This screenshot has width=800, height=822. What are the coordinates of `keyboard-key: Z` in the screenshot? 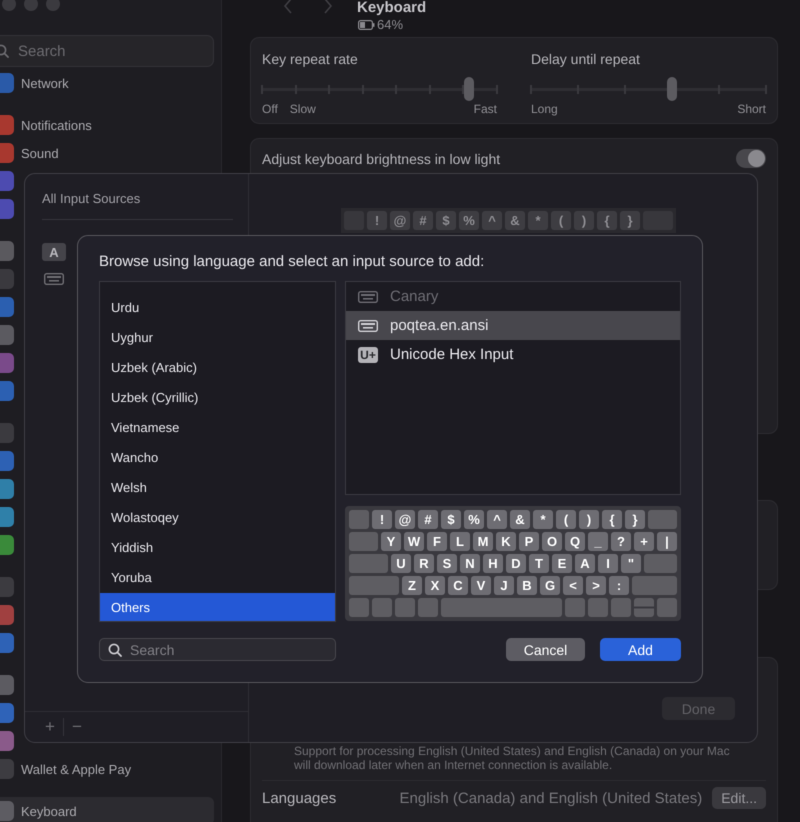 It's located at (412, 585).